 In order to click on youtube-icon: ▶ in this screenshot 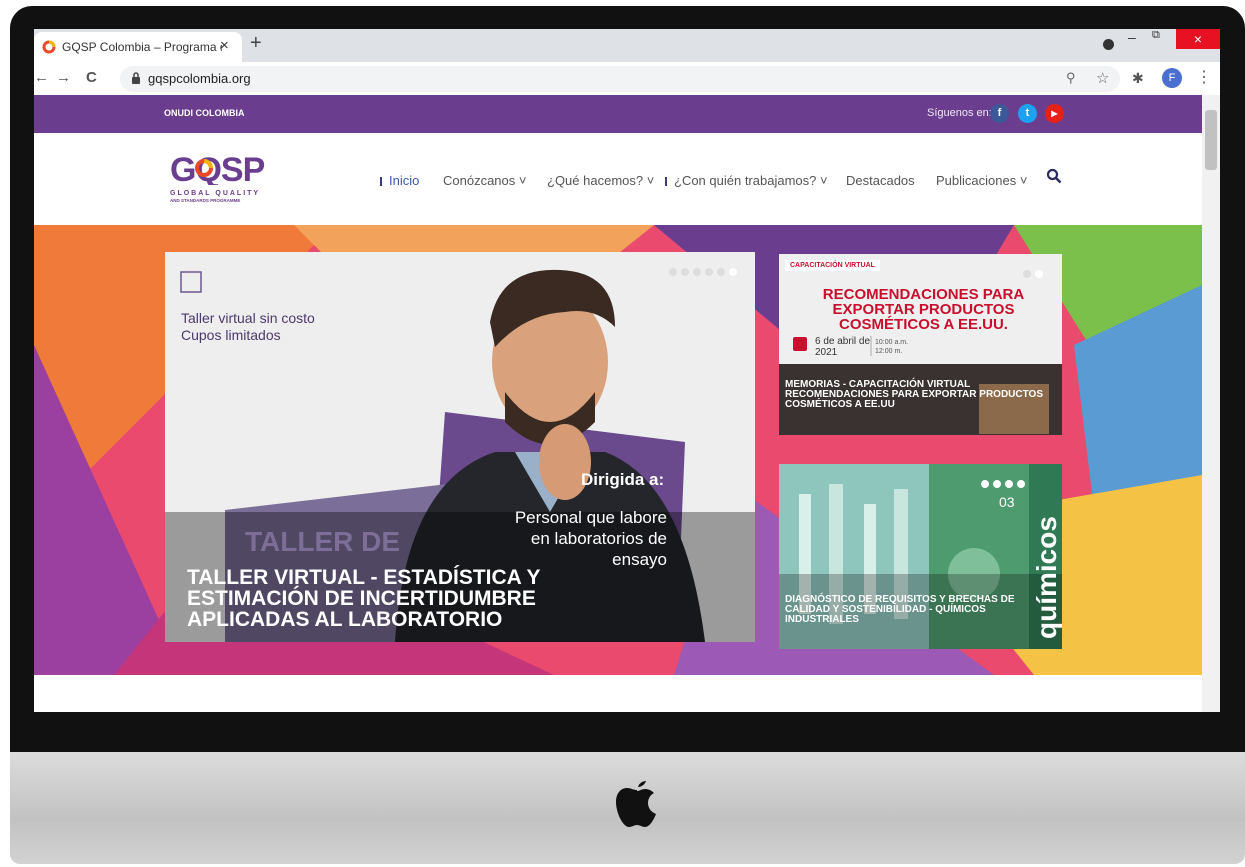, I will do `click(1054, 113)`.